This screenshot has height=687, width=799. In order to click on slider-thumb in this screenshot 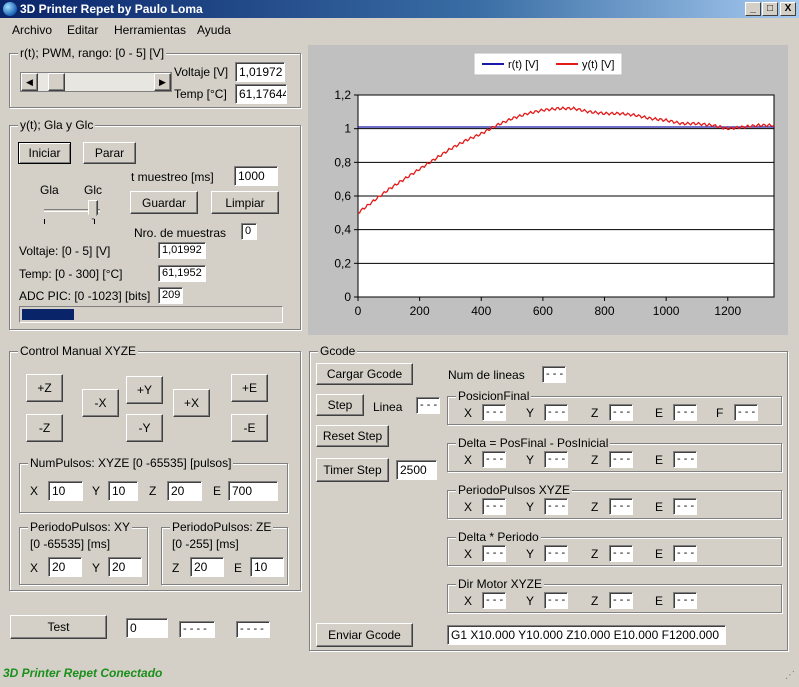, I will do `click(56, 82)`.